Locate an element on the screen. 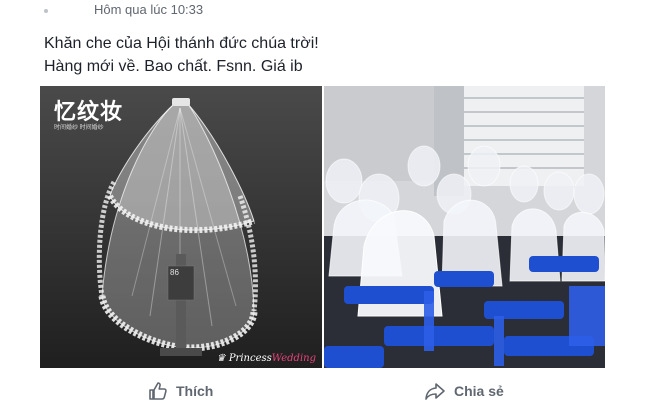 This screenshot has height=414, width=660. post-meta: Hôm qua lúc 10:33 is located at coordinates (123, 11).